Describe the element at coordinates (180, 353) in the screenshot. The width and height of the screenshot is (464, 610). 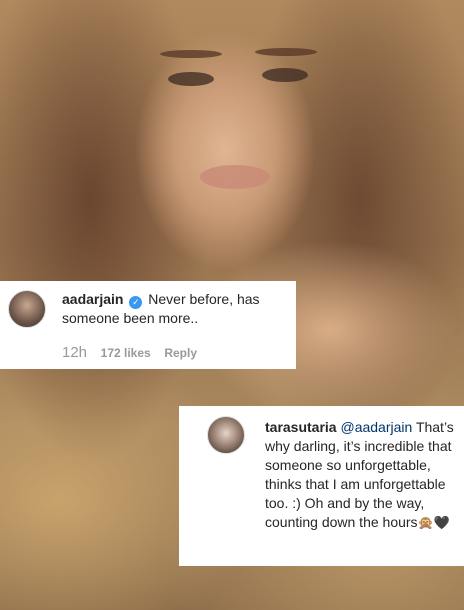
I see `reply-button: Reply` at that location.